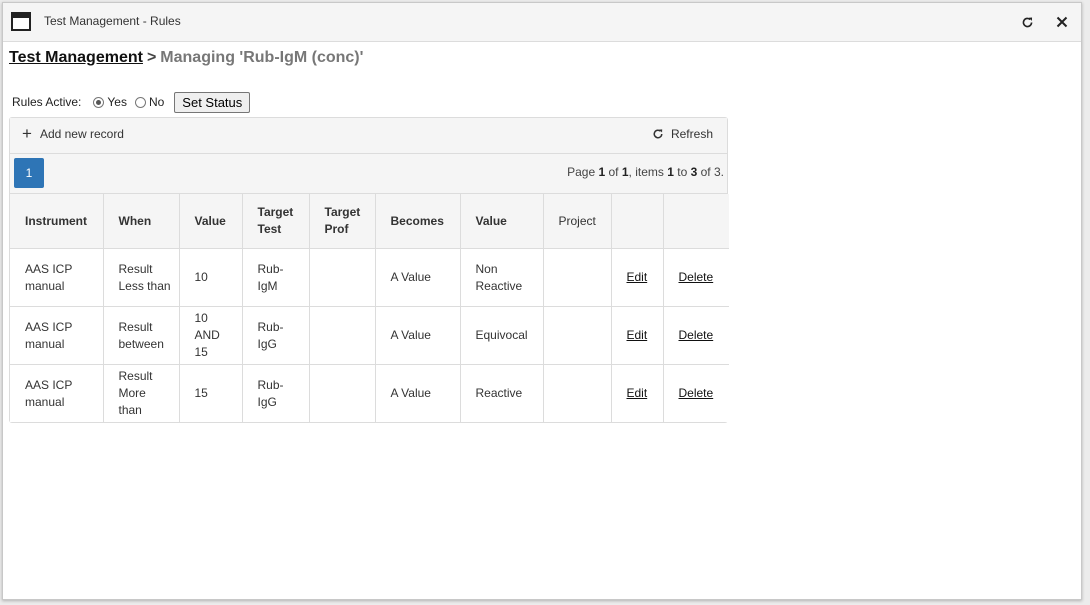 This screenshot has height=605, width=1090. What do you see at coordinates (112, 21) in the screenshot?
I see `window-title: Test Management - Rules` at bounding box center [112, 21].